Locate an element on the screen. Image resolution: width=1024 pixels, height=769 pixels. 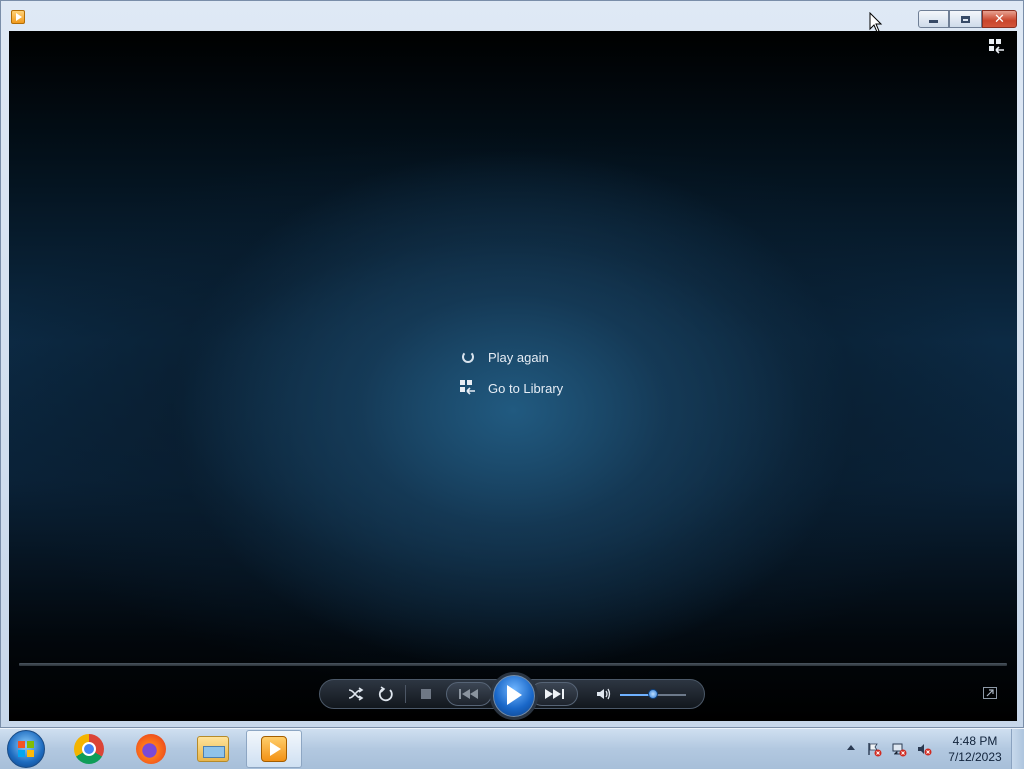
library-icon is located at coordinates (468, 388).